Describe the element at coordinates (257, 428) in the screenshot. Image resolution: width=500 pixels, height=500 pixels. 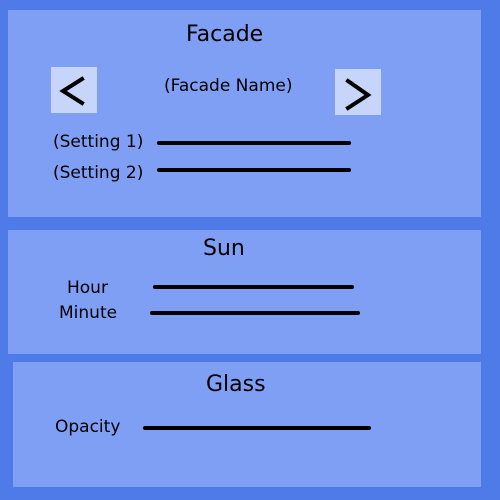
I see `opacity-slider` at that location.